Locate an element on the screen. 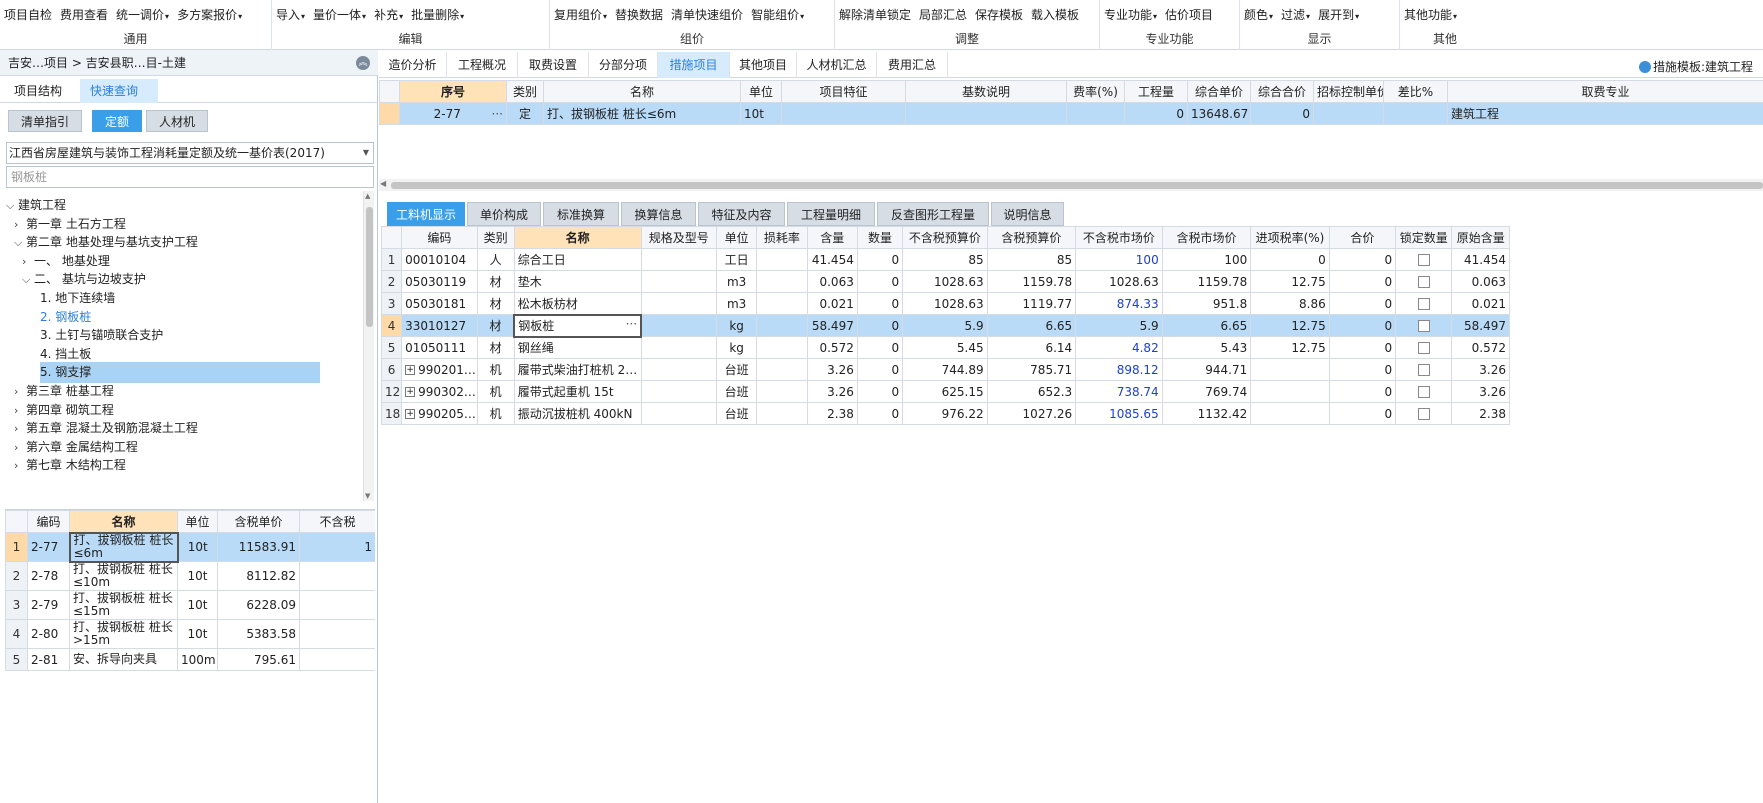  cell-code: 33010127 is located at coordinates (439, 325).